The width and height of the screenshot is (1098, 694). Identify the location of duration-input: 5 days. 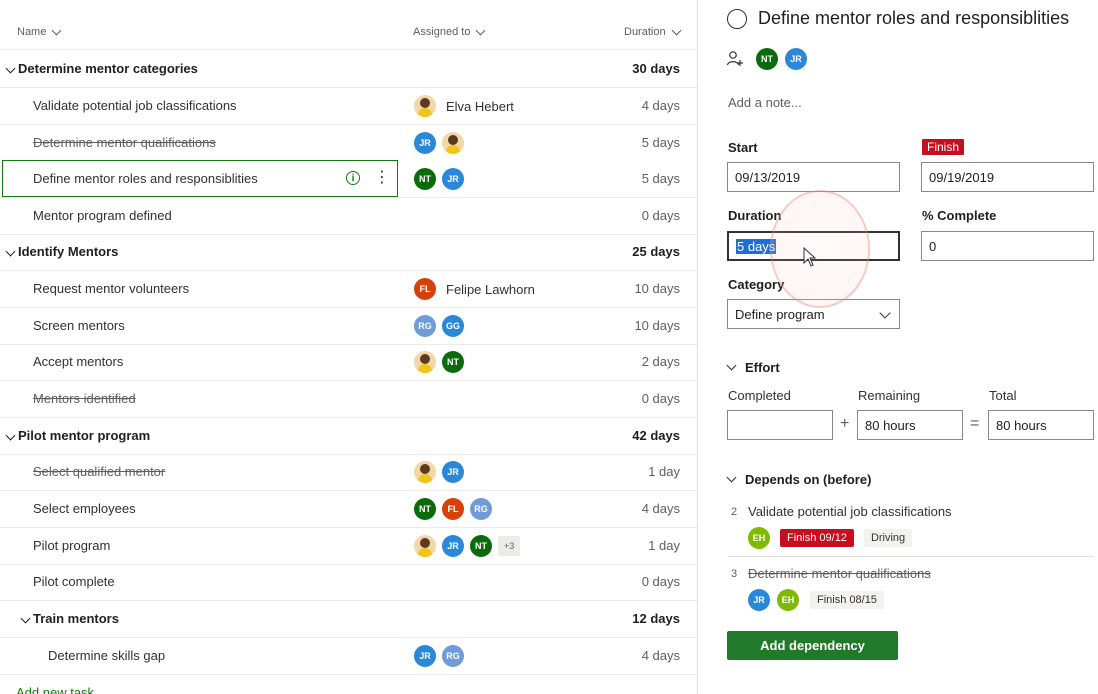
(813, 246).